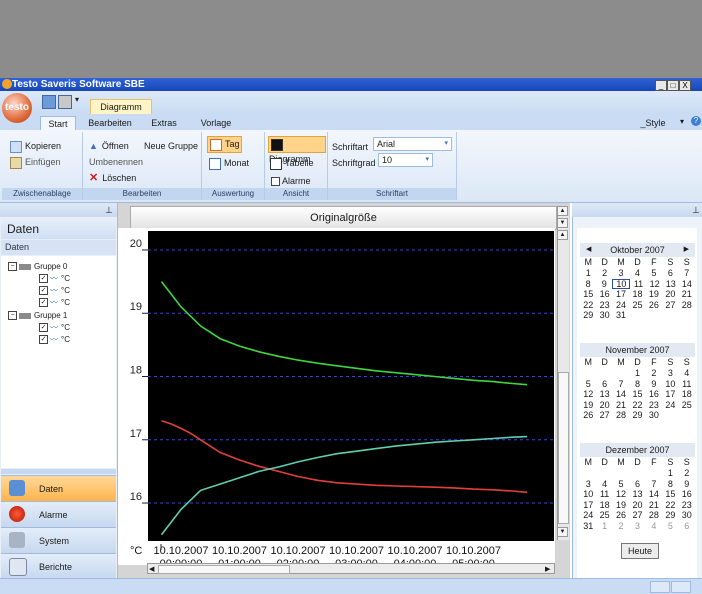 The width and height of the screenshot is (702, 594). What do you see at coordinates (171, 146) in the screenshot?
I see `new-group-button: Neue Gruppe` at bounding box center [171, 146].